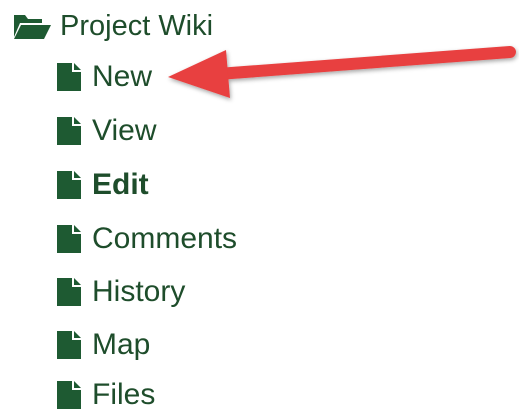 The image size is (519, 416). I want to click on menu-item-label: Files, so click(124, 394).